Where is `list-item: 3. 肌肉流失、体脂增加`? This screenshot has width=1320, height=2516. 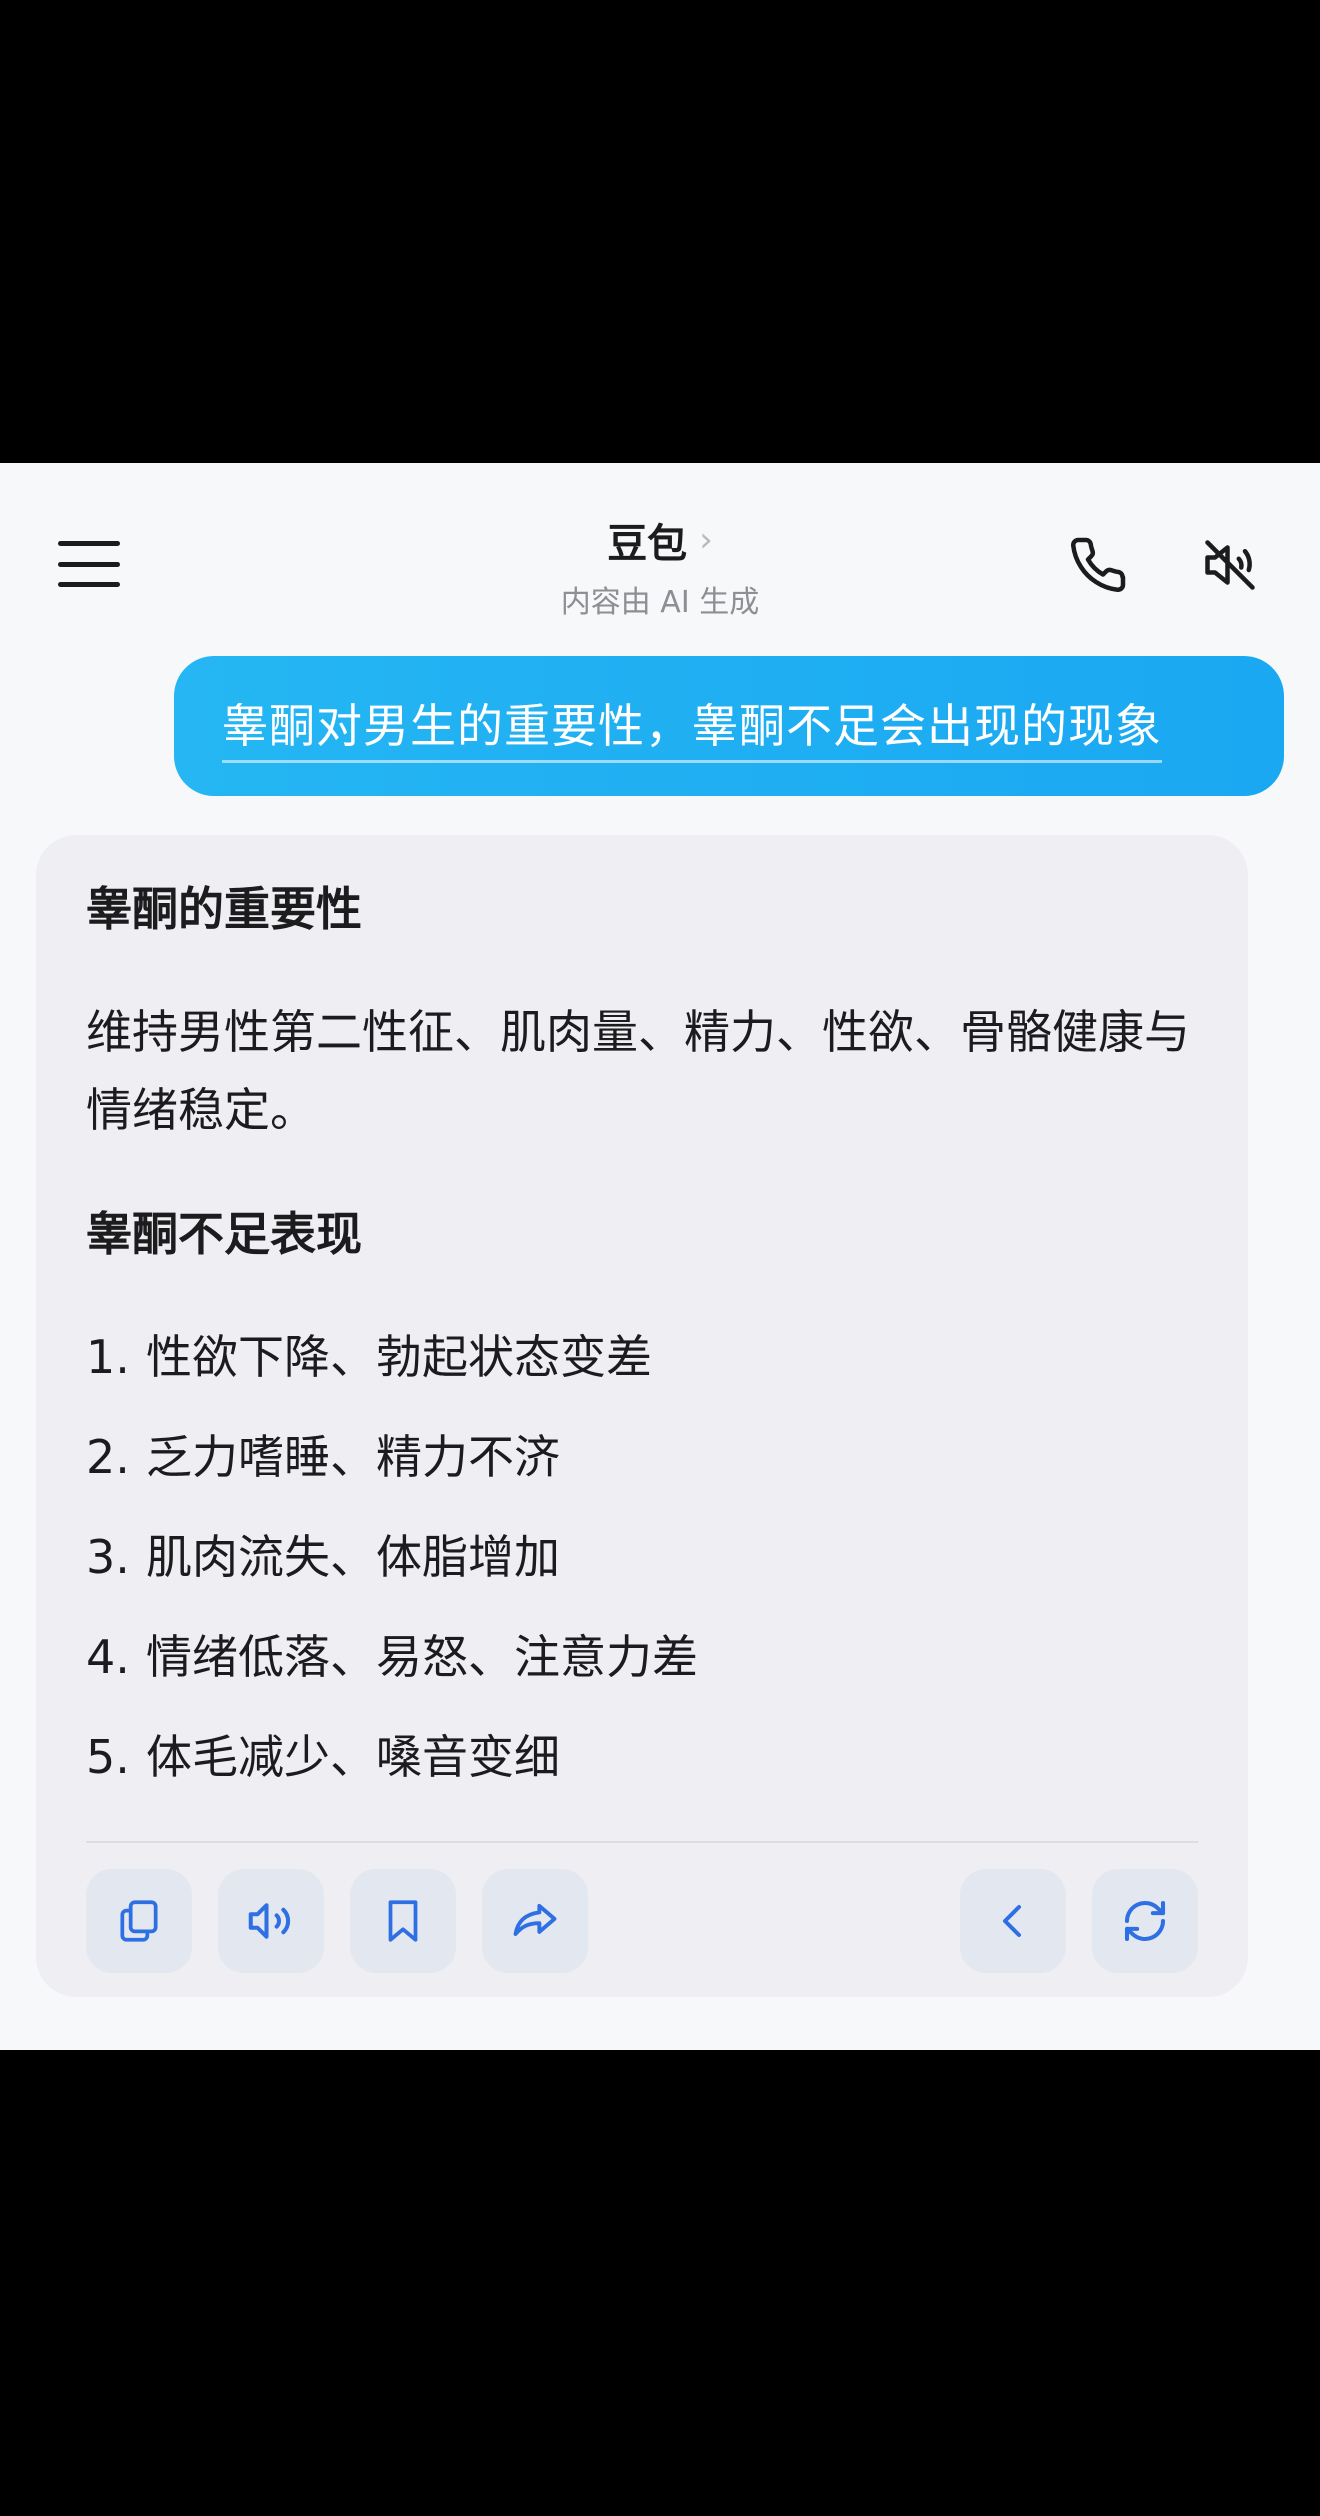 list-item: 3. 肌肉流失、体脂增加 is located at coordinates (646, 1557).